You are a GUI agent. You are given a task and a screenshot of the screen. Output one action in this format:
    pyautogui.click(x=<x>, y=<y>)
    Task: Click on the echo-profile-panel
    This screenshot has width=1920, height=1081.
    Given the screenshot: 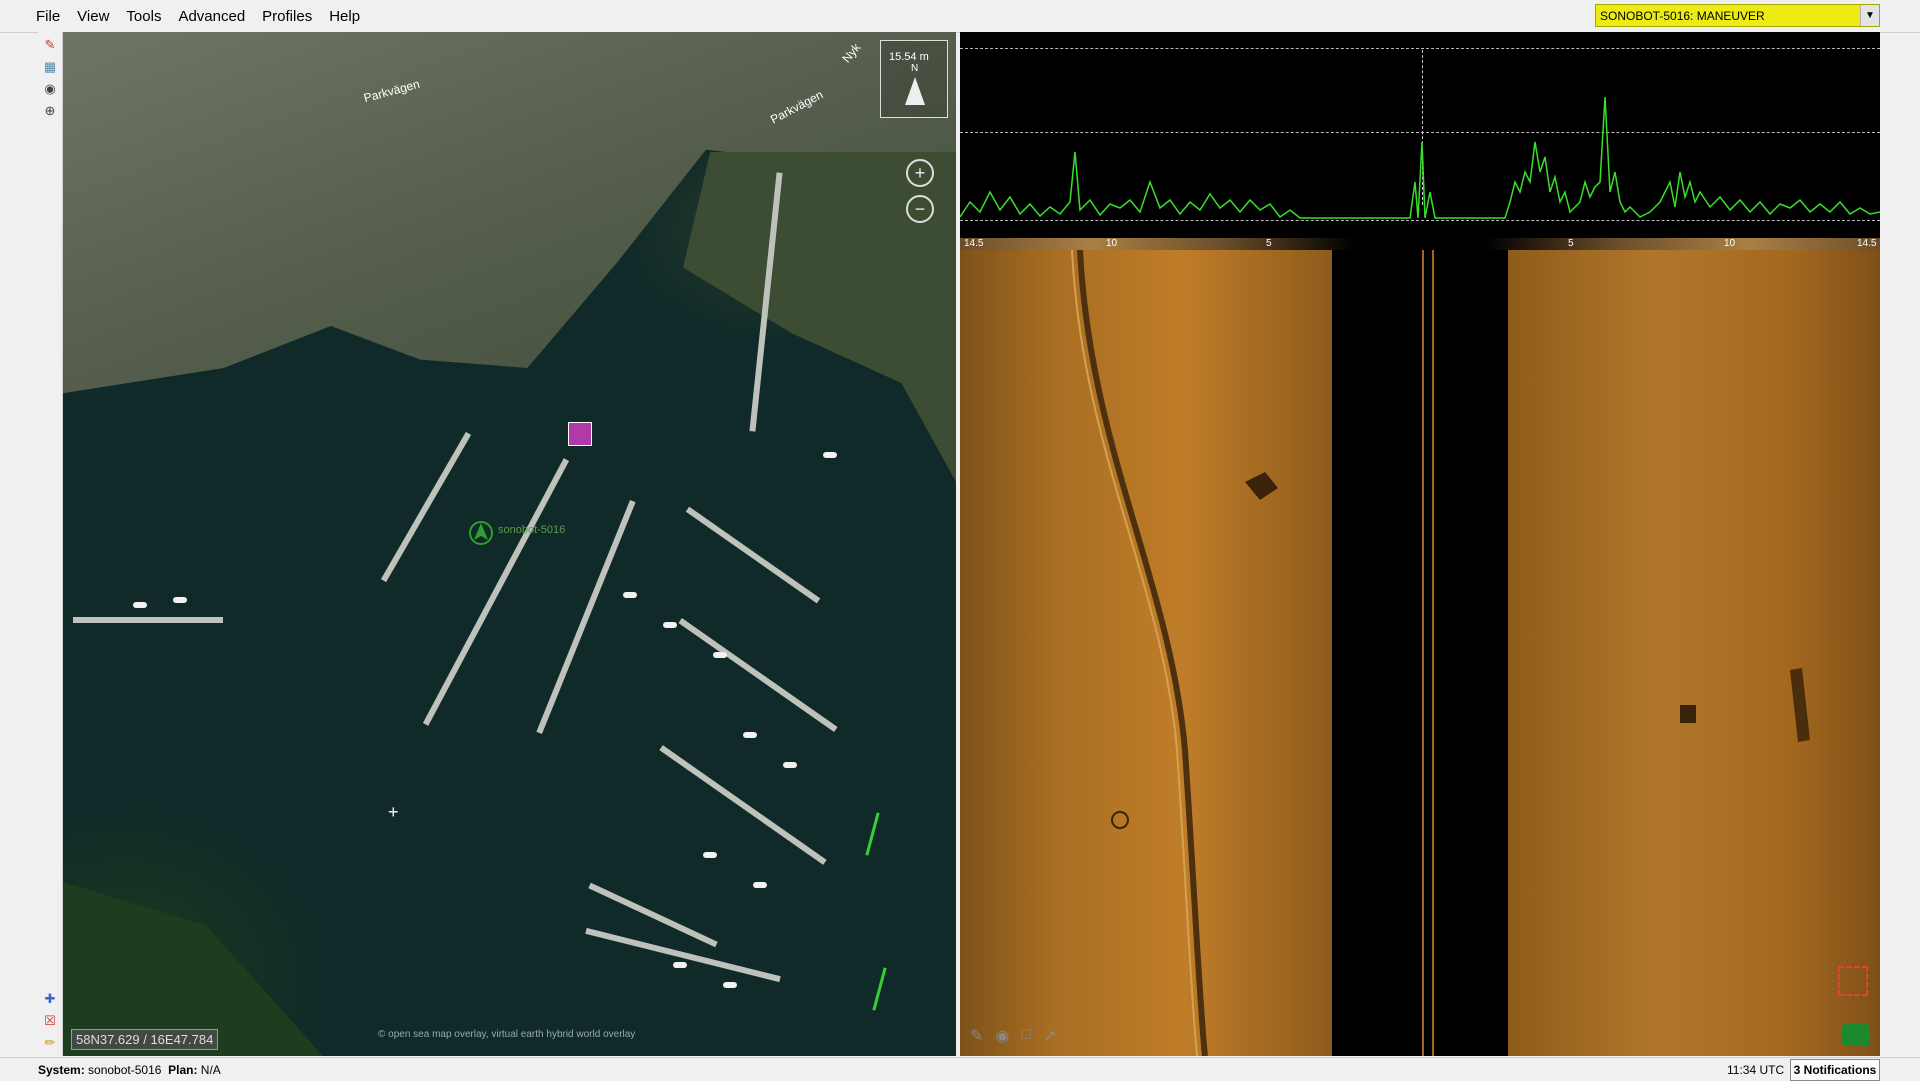 What is the action you would take?
    pyautogui.click(x=1420, y=134)
    